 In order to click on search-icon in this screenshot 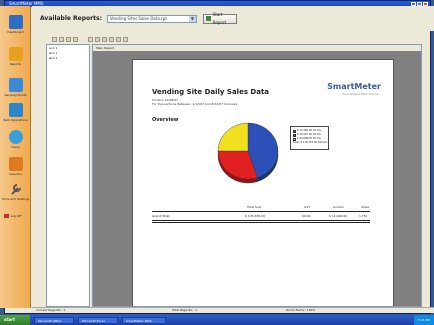, I will do `click(118, 39)`.